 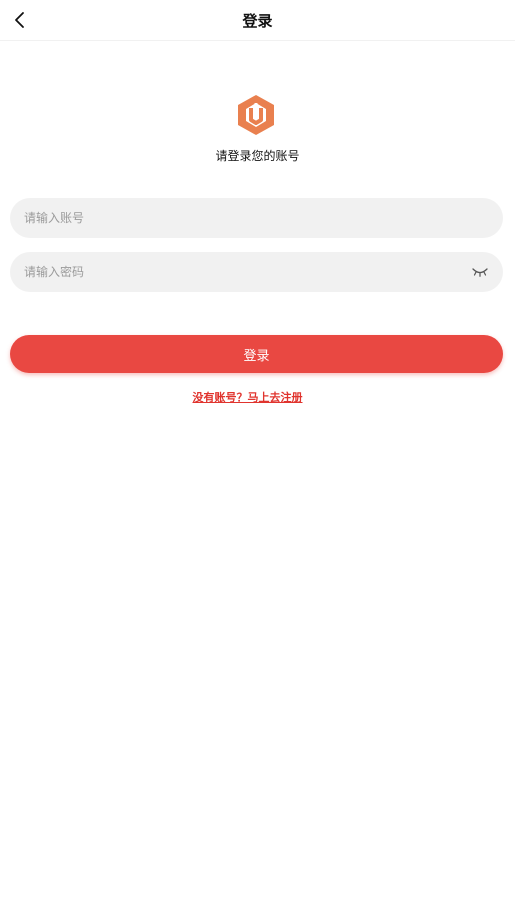 I want to click on back-button, so click(x=20, y=20).